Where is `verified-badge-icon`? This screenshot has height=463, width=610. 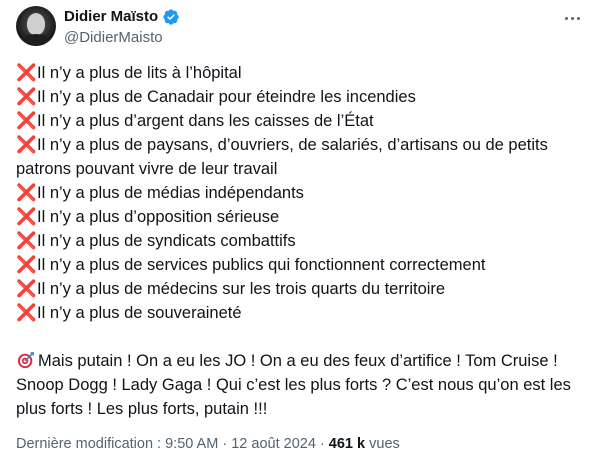
verified-badge-icon is located at coordinates (171, 17).